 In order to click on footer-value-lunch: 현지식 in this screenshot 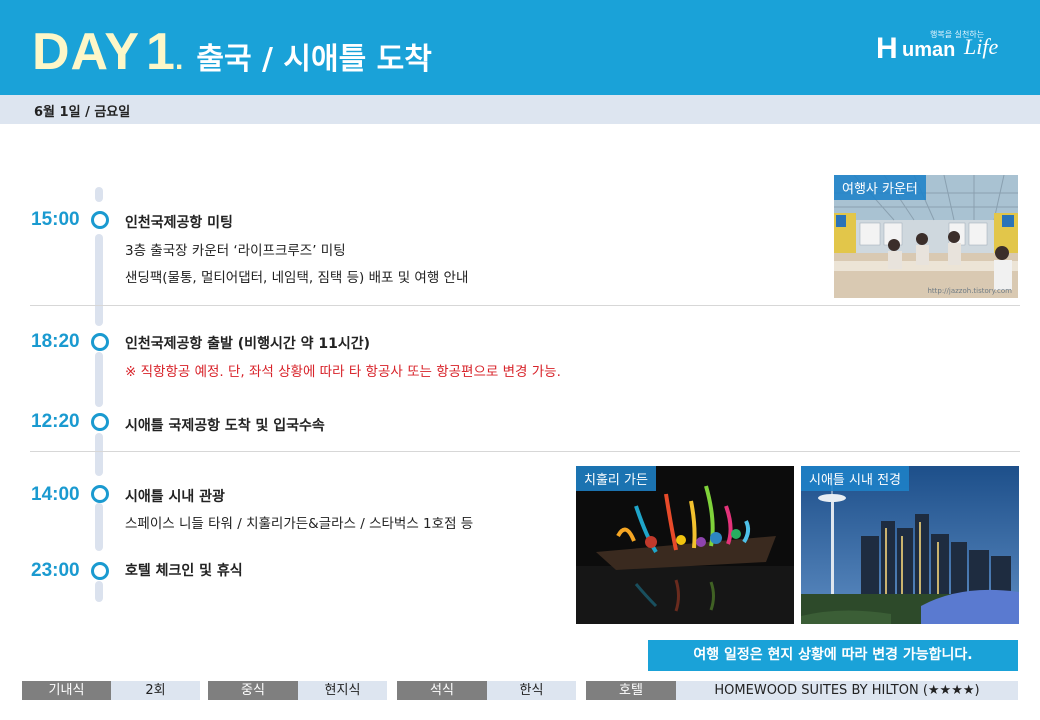, I will do `click(342, 690)`.